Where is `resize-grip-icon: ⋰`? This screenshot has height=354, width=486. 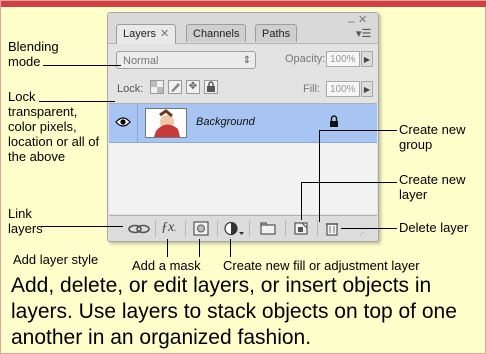
resize-grip-icon: ⋰ is located at coordinates (363, 232).